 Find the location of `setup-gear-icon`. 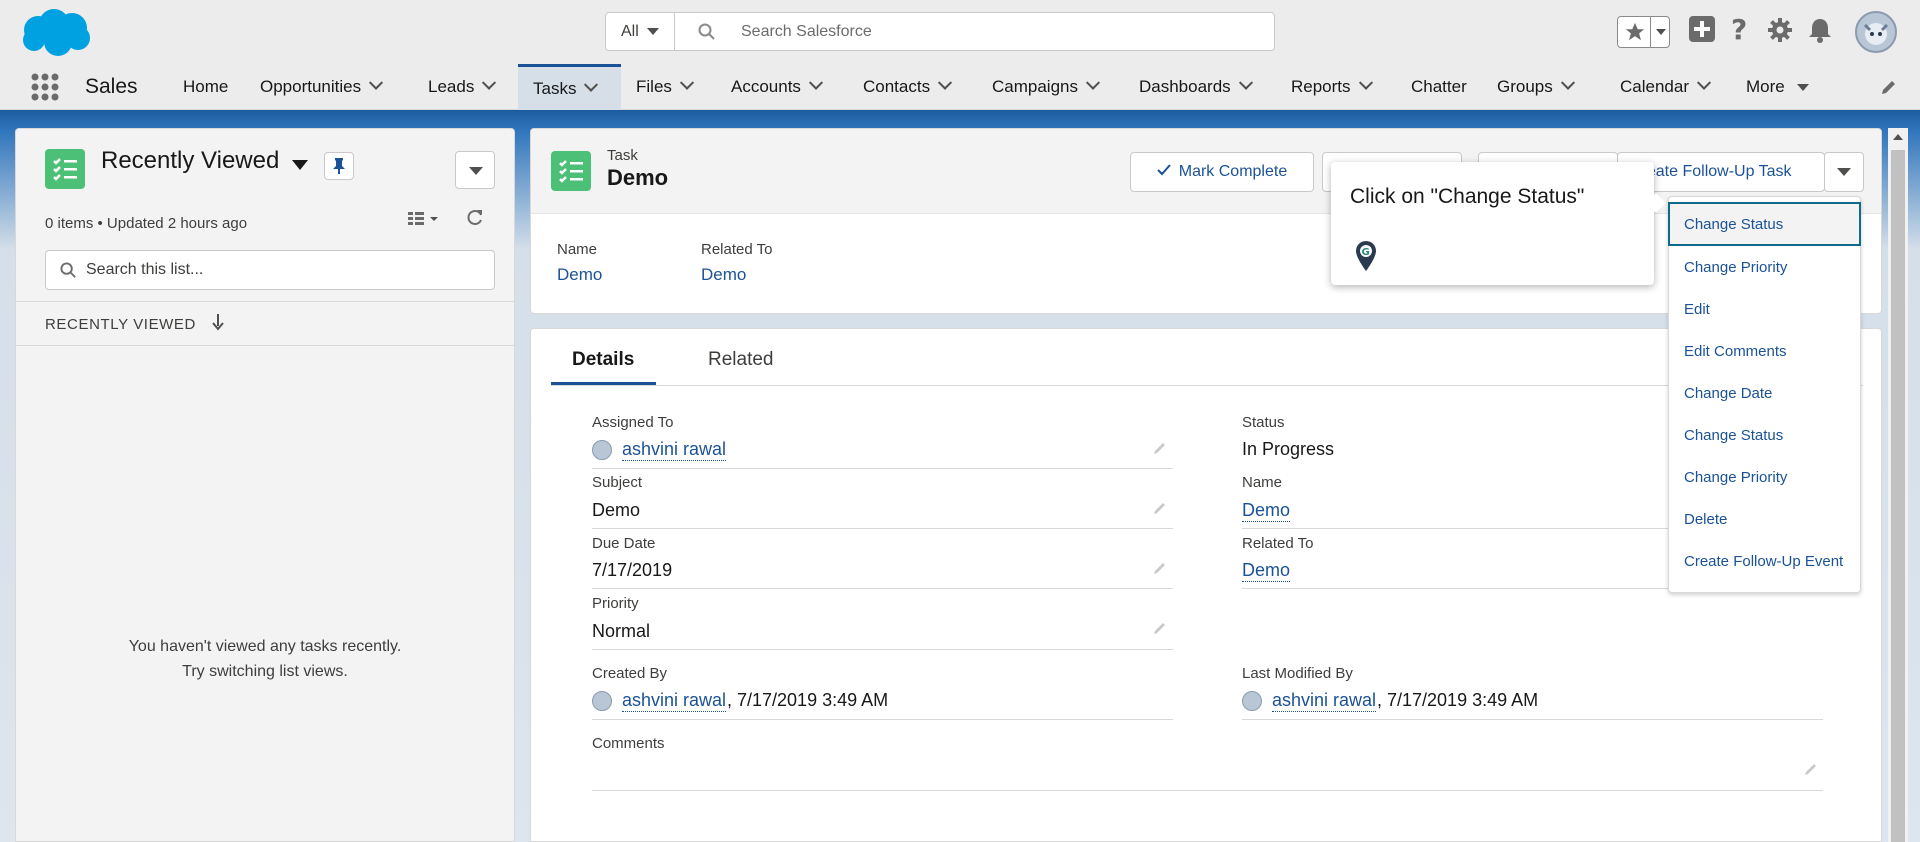

setup-gear-icon is located at coordinates (1780, 32).